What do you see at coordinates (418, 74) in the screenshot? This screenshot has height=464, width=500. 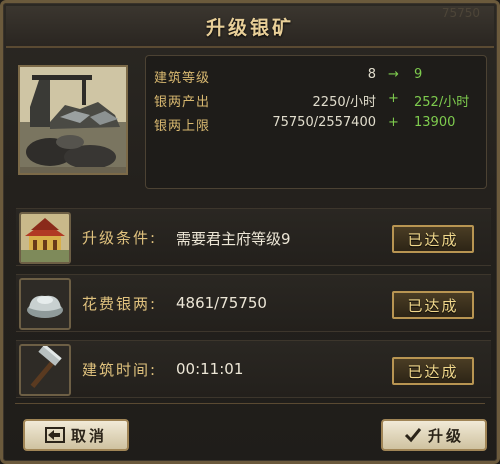 I see `stat-next: 9` at bounding box center [418, 74].